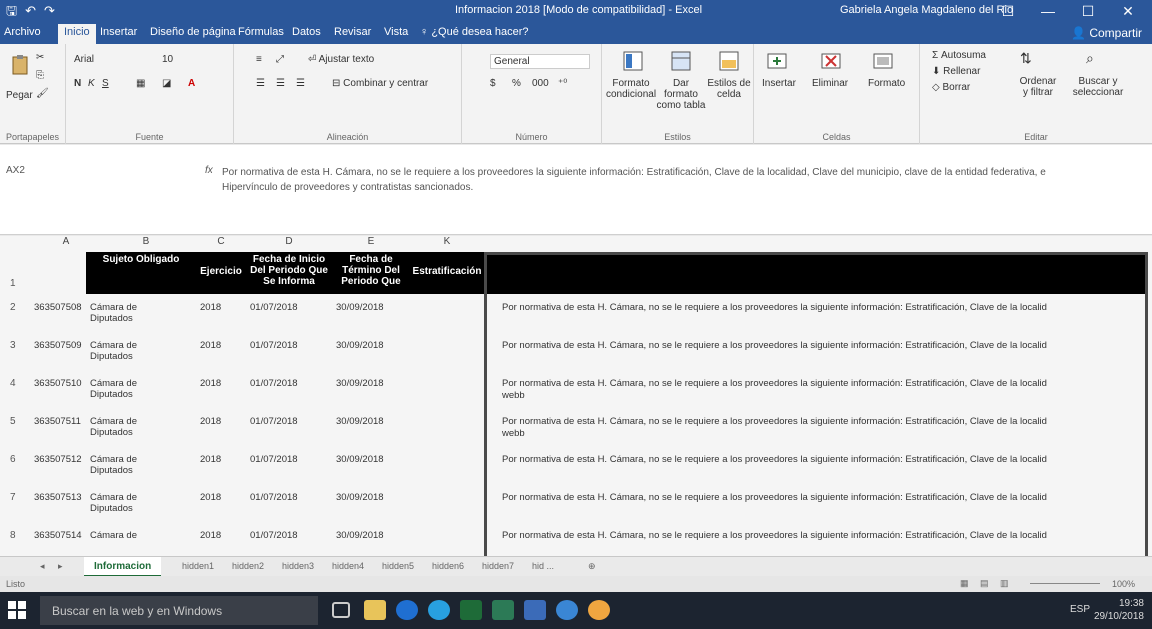 This screenshot has width=1152, height=629. Describe the element at coordinates (1038, 87) in the screenshot. I see `sort-filter-button: Ordenar y filtrar` at that location.